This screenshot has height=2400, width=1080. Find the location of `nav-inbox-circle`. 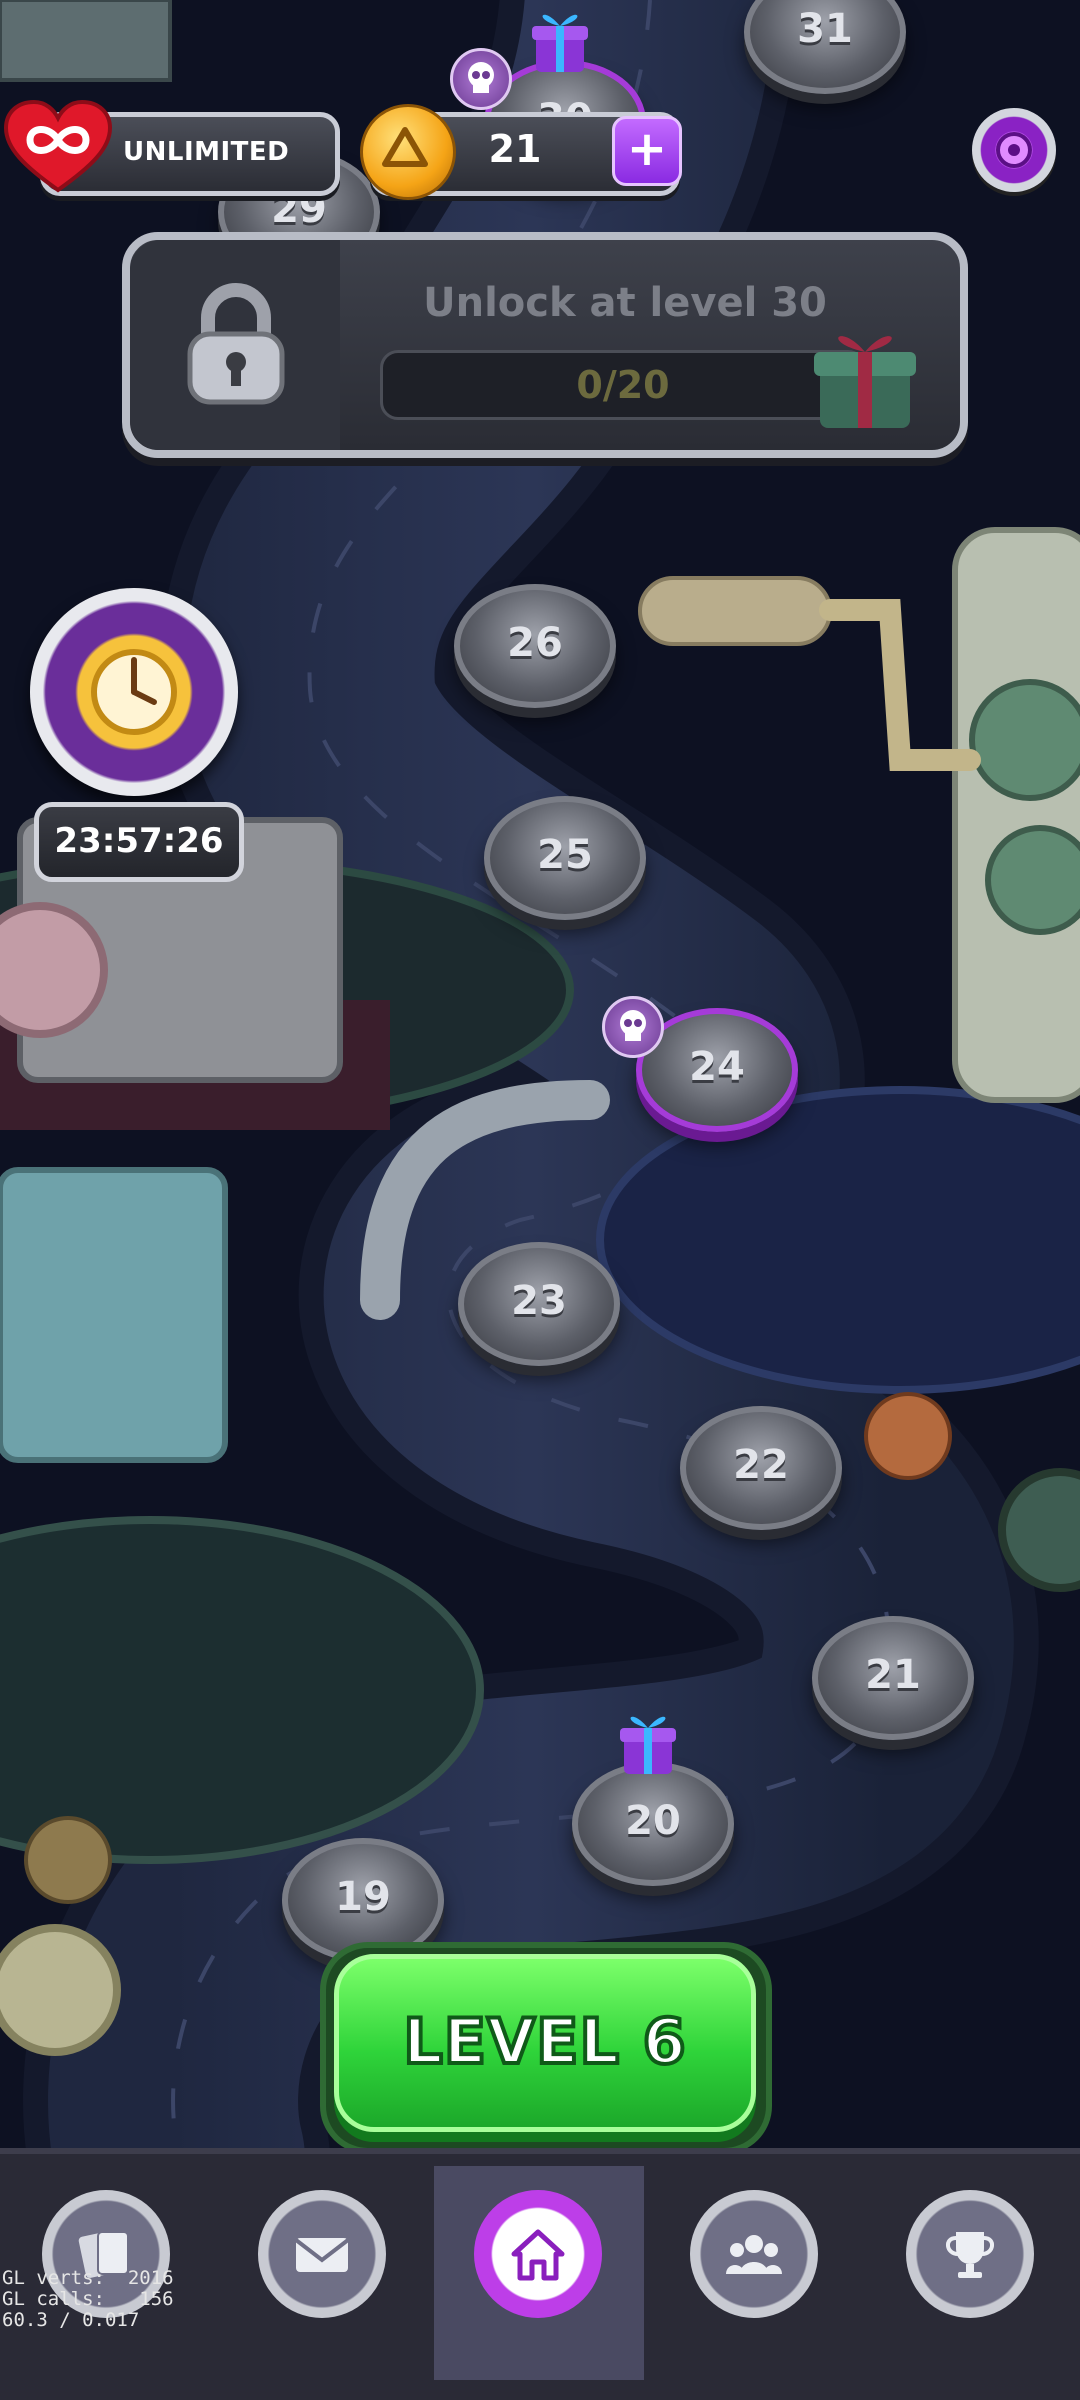

nav-inbox-circle is located at coordinates (322, 2254).